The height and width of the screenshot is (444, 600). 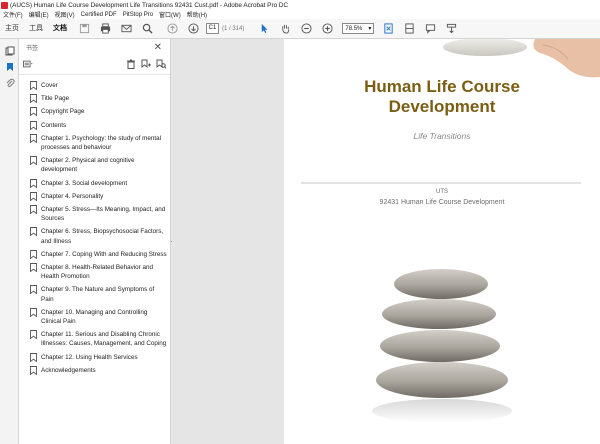 What do you see at coordinates (264, 28) in the screenshot?
I see `select-cursor-icon` at bounding box center [264, 28].